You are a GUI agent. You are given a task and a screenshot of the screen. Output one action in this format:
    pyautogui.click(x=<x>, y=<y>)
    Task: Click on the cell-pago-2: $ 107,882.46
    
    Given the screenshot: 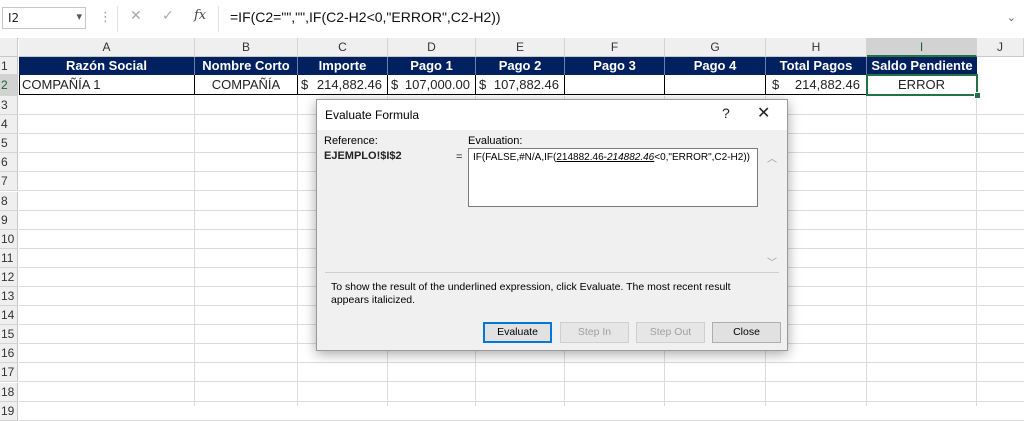 What is the action you would take?
    pyautogui.click(x=520, y=85)
    